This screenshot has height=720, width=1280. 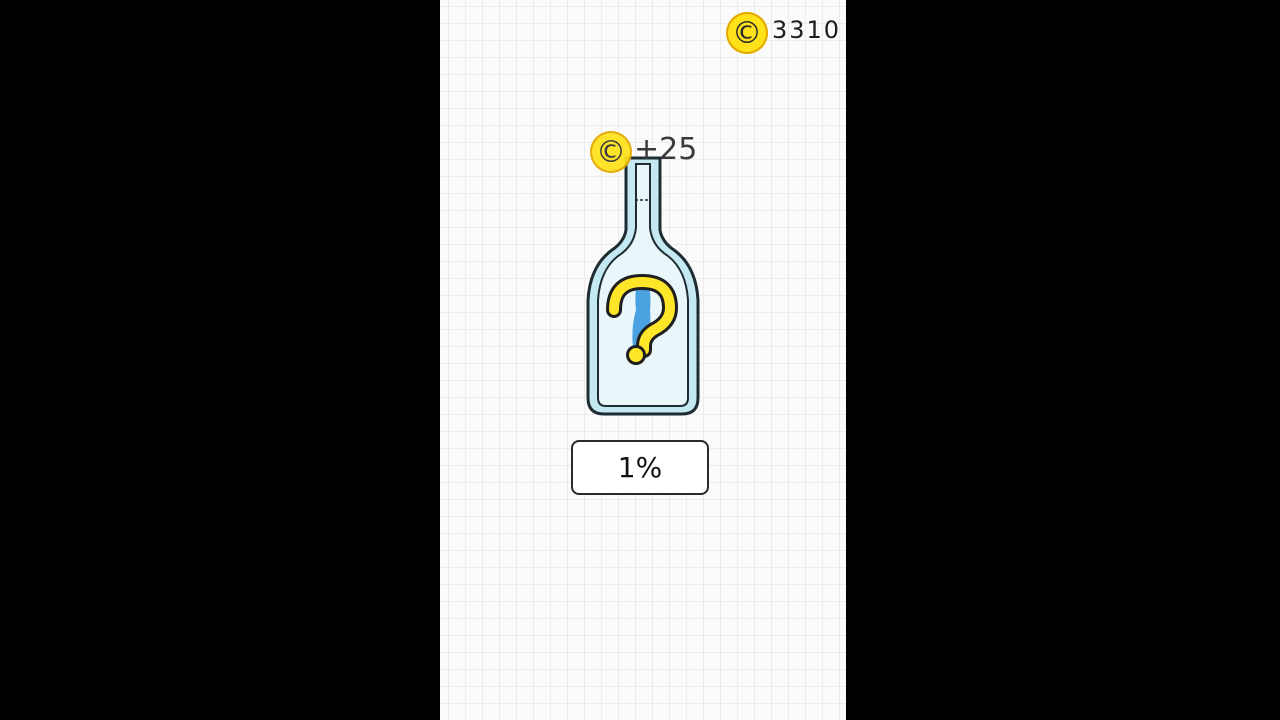 What do you see at coordinates (807, 30) in the screenshot?
I see `coin-total: 3310` at bounding box center [807, 30].